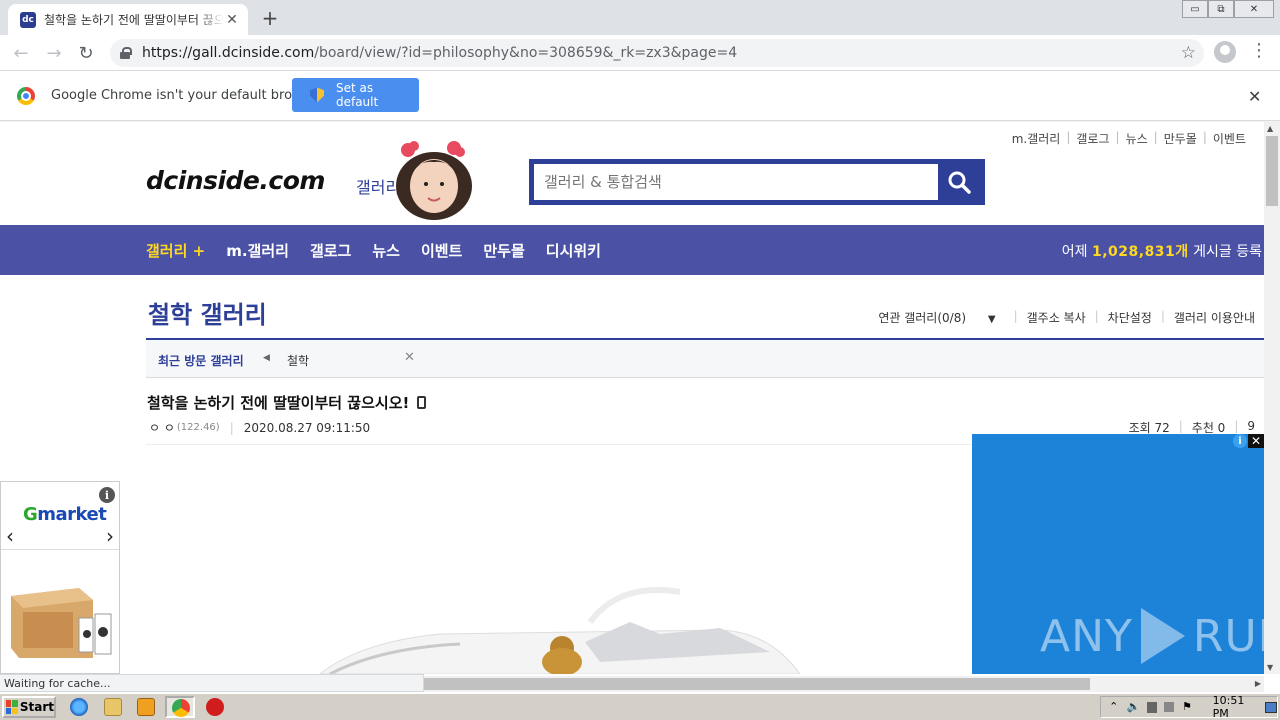 The image size is (1280, 720). I want to click on show-desktop-icon, so click(1271, 707).